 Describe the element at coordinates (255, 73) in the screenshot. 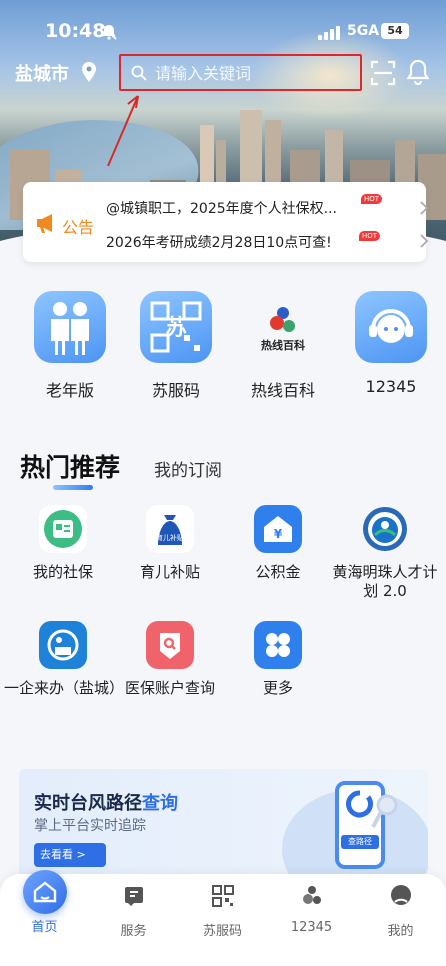

I see `search-input` at that location.